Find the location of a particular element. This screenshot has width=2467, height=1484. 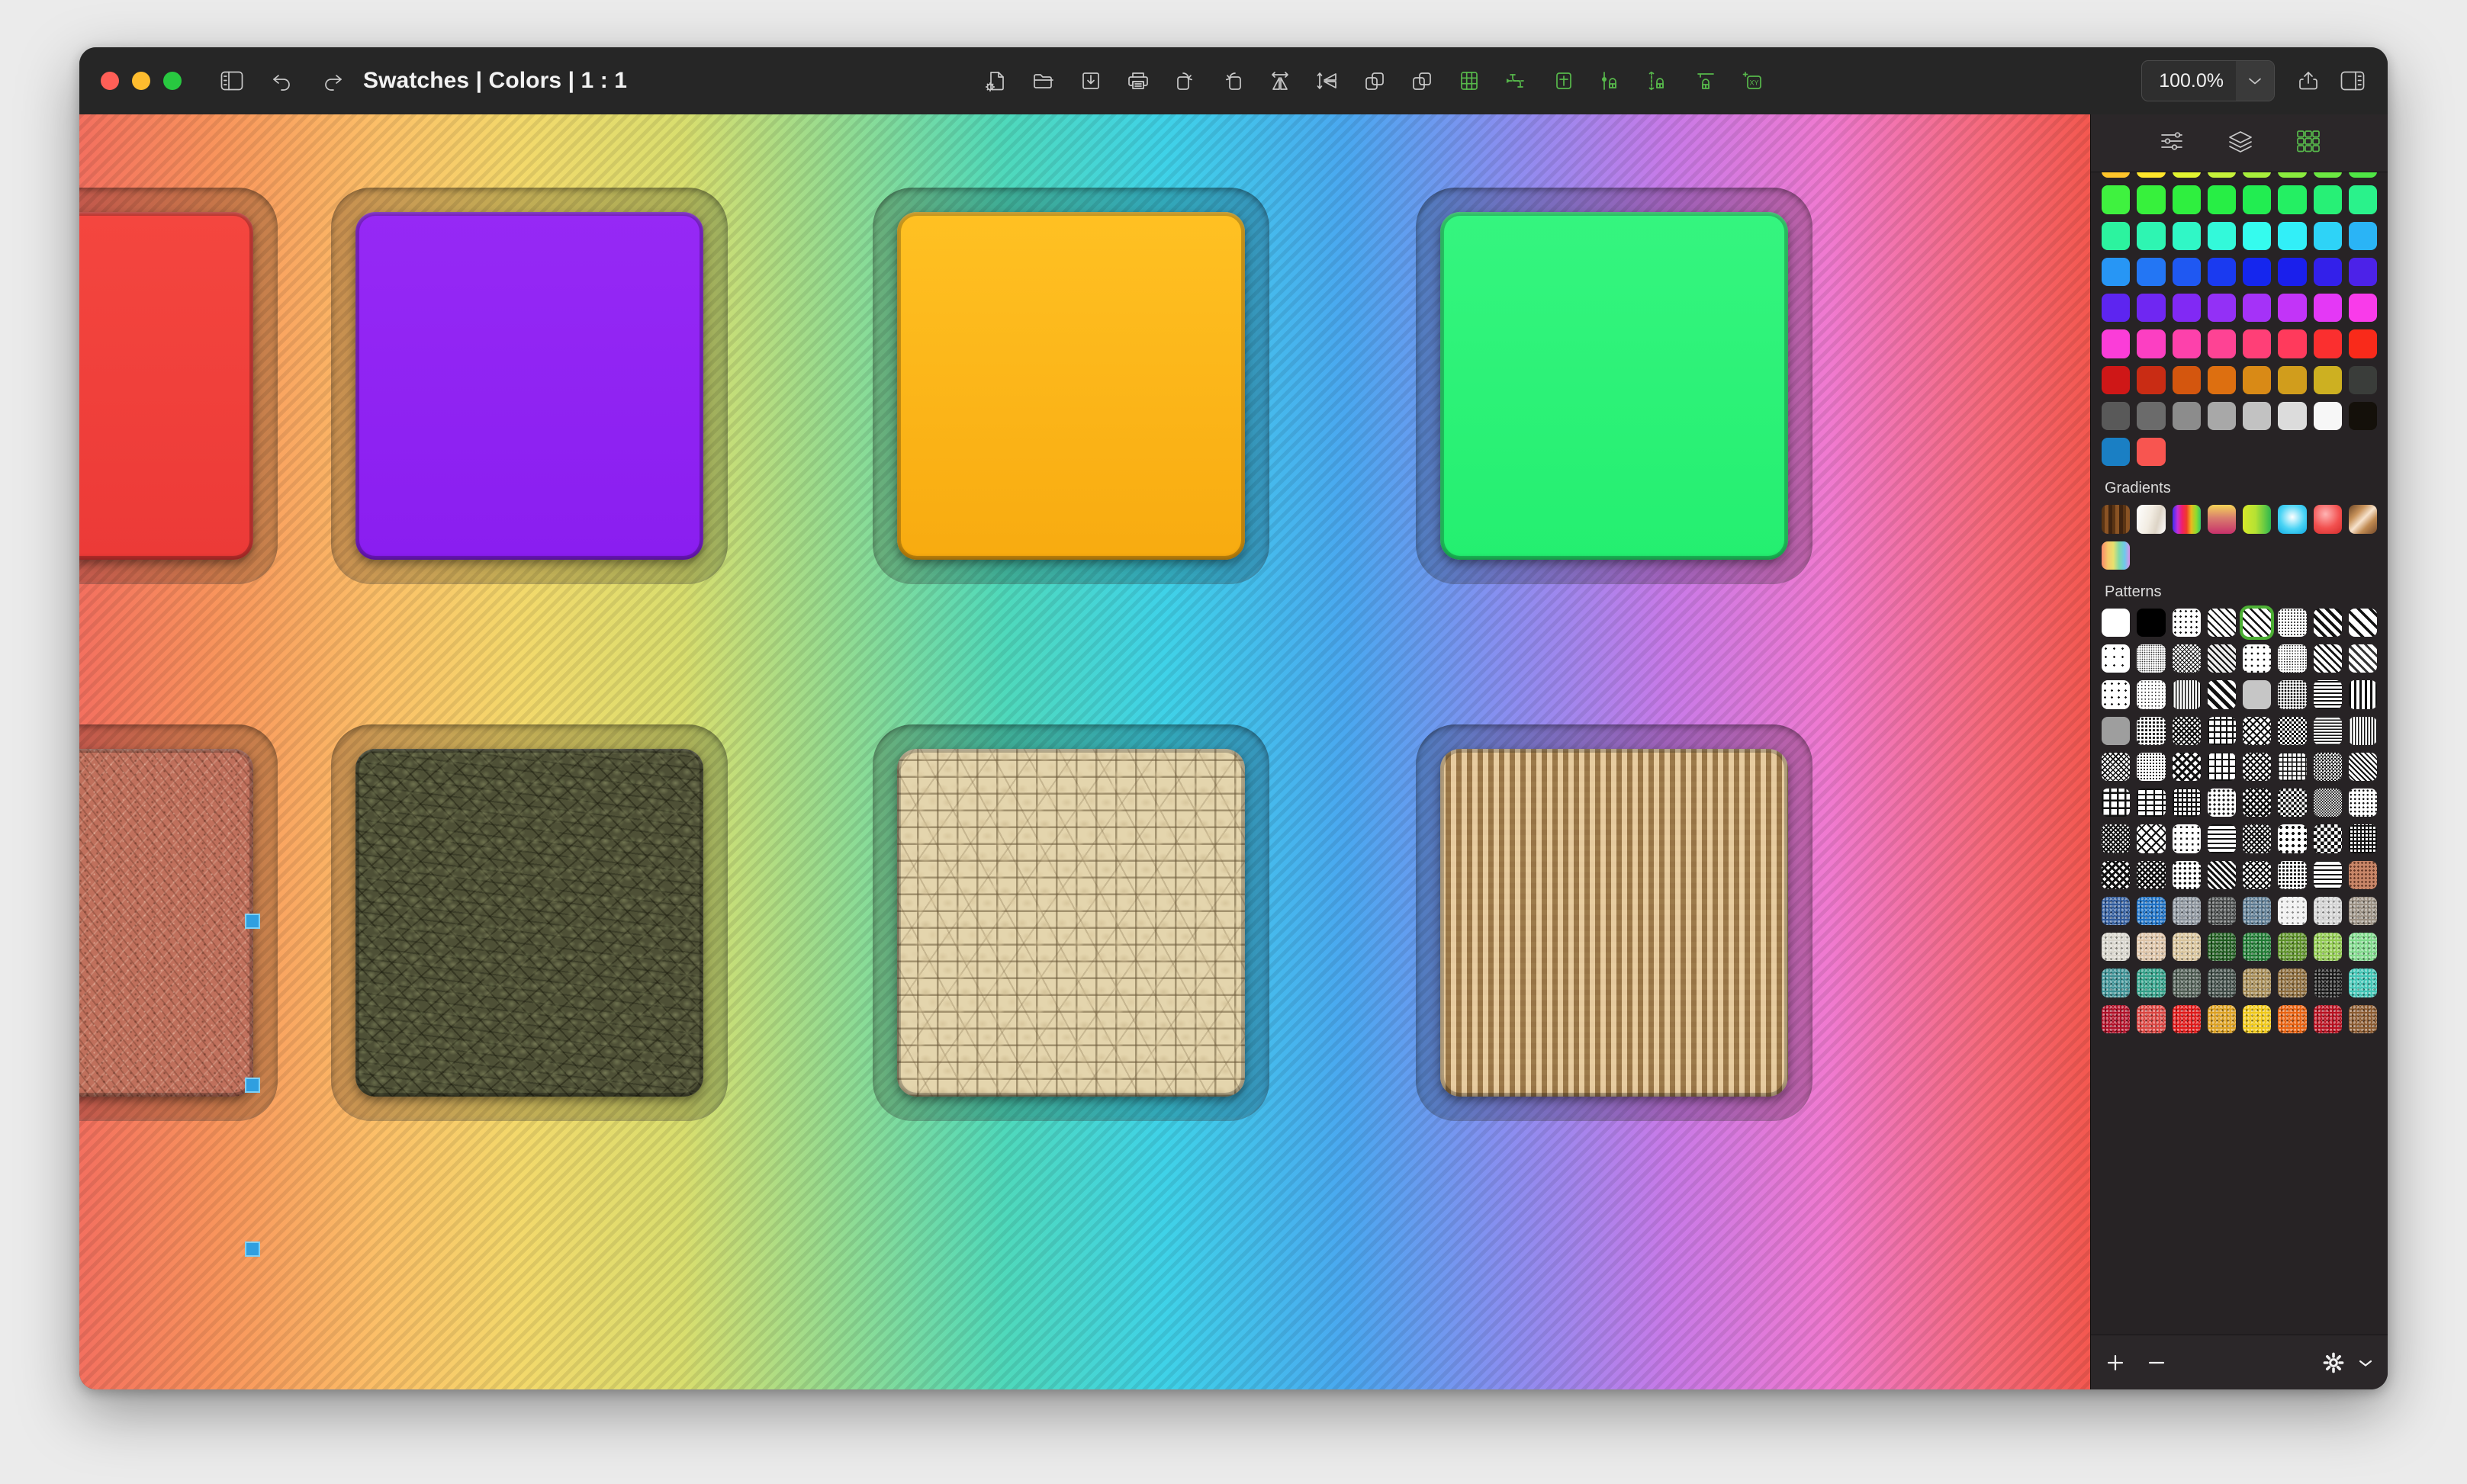

pattern-checkerboard is located at coordinates (2292, 803).